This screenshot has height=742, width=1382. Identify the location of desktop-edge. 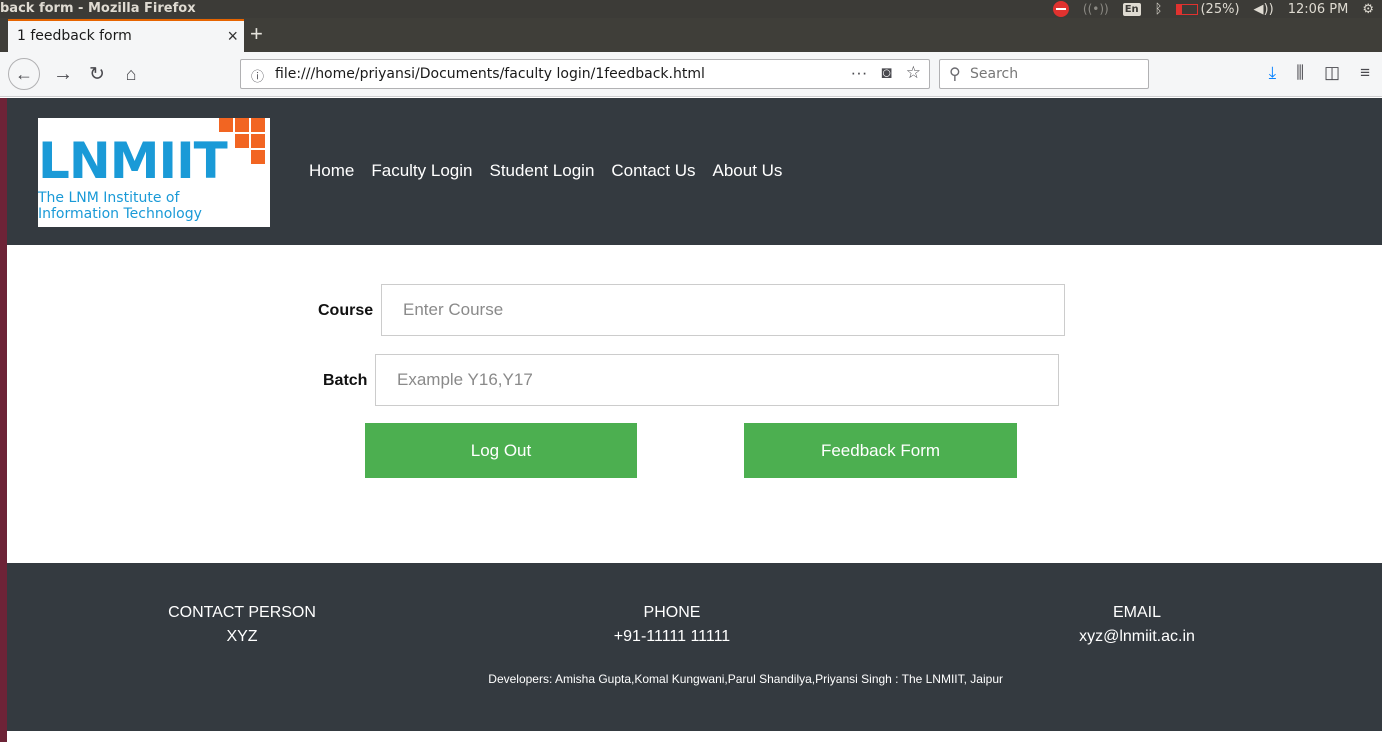
(3, 420).